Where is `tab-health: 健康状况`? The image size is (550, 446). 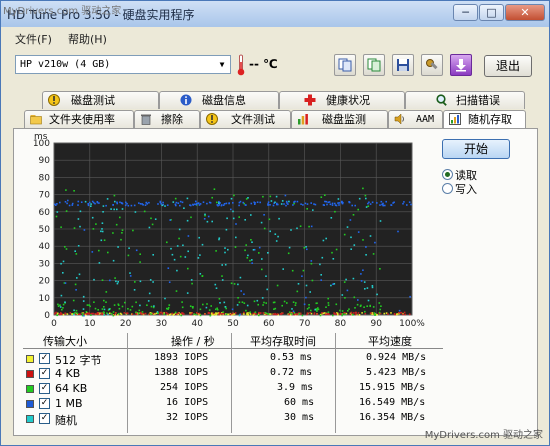 tab-health: 健康状况 is located at coordinates (342, 100).